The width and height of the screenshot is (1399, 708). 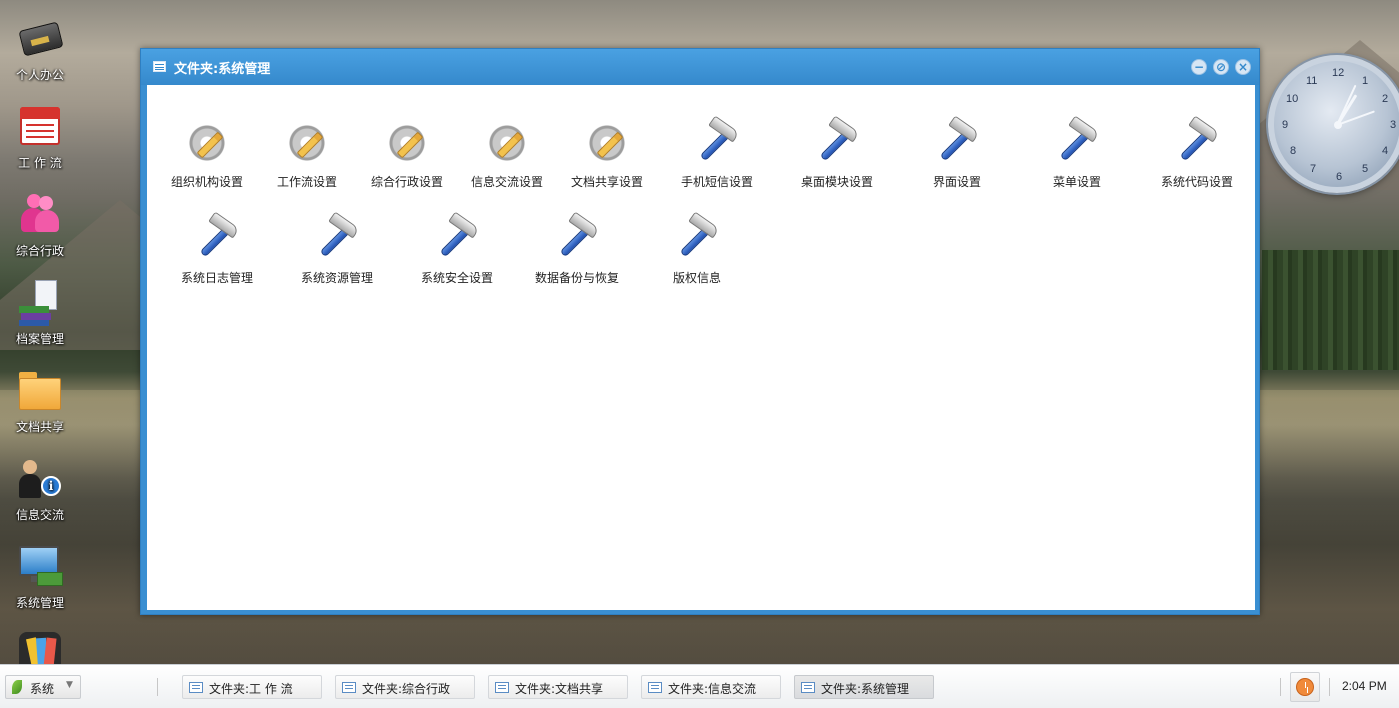 What do you see at coordinates (40, 39) in the screenshot?
I see `briefcase-icon` at bounding box center [40, 39].